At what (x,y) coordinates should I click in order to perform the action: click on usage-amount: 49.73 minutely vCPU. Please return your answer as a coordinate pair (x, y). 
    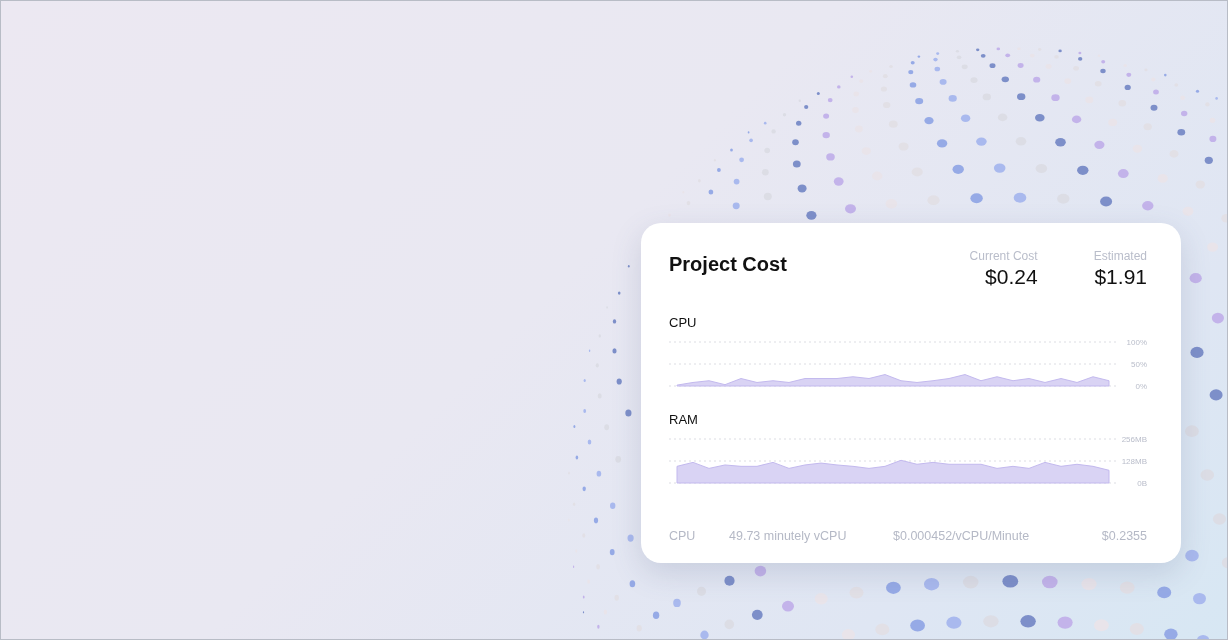
    Looking at the image, I should click on (788, 536).